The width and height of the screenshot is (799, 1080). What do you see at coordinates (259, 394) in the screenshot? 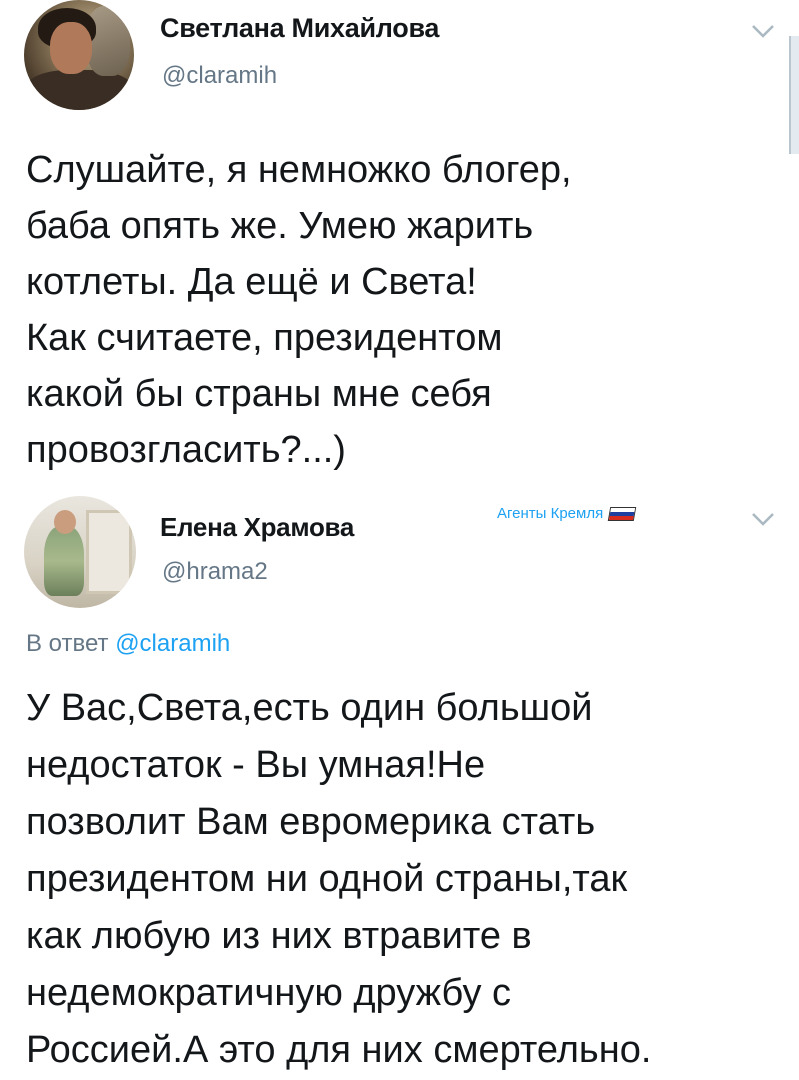
I see `tweet-text-line: какой бы страны мне себя` at bounding box center [259, 394].